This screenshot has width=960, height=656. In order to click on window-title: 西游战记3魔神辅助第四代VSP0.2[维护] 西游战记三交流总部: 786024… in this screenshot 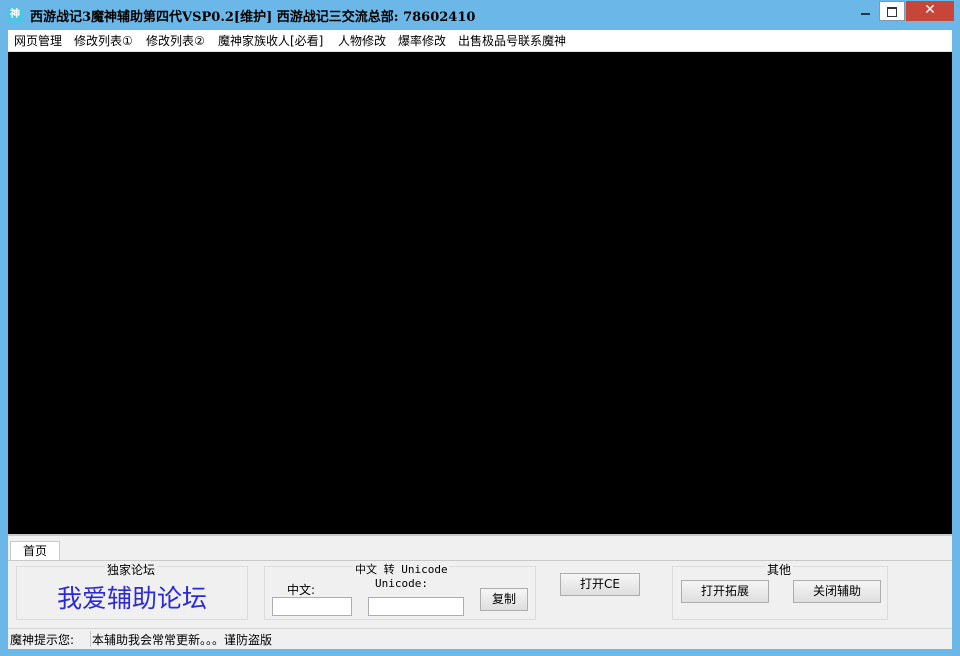, I will do `click(253, 17)`.